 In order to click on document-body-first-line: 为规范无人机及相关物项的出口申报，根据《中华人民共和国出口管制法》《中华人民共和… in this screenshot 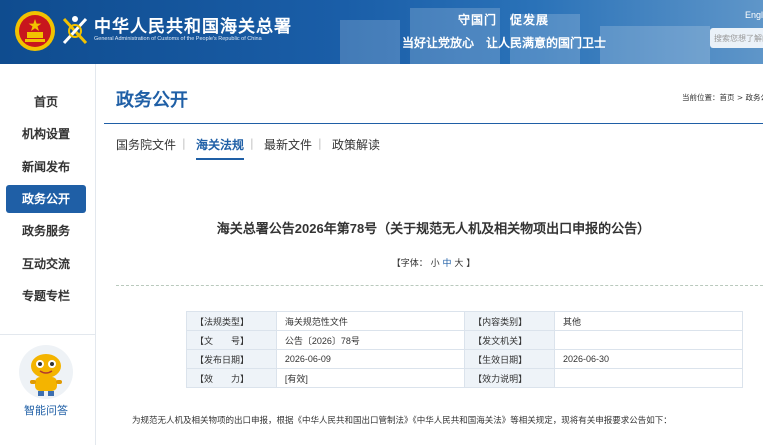, I will do `click(402, 421)`.